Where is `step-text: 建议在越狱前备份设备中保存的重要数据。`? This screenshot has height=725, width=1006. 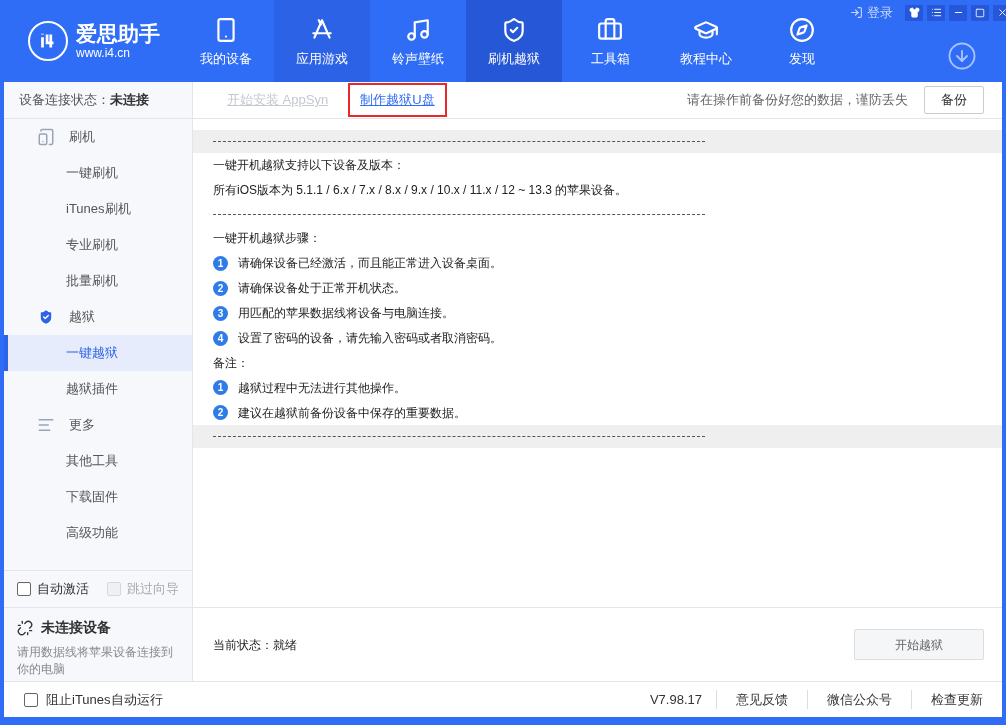 step-text: 建议在越狱前备份设备中保存的重要数据。 is located at coordinates (352, 413).